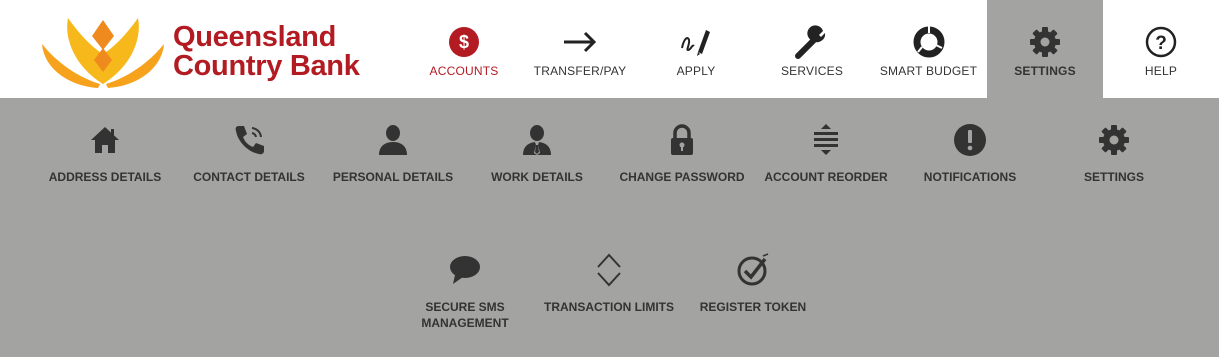 The image size is (1219, 357). What do you see at coordinates (393, 140) in the screenshot?
I see `user-icon` at bounding box center [393, 140].